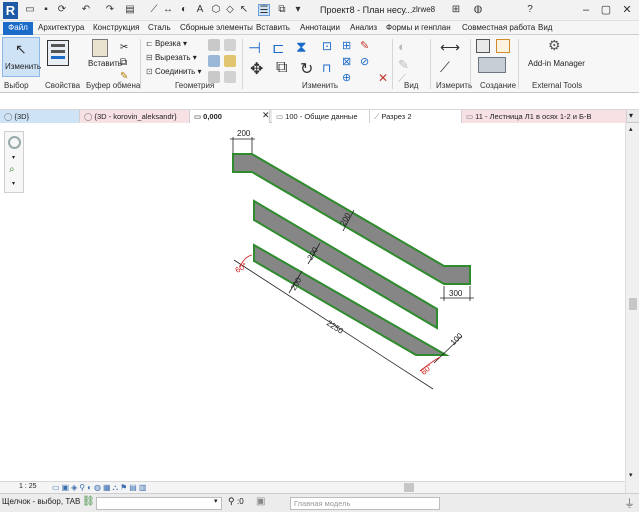 The image size is (639, 512). I want to click on copy-icon: ⧉, so click(123, 62).